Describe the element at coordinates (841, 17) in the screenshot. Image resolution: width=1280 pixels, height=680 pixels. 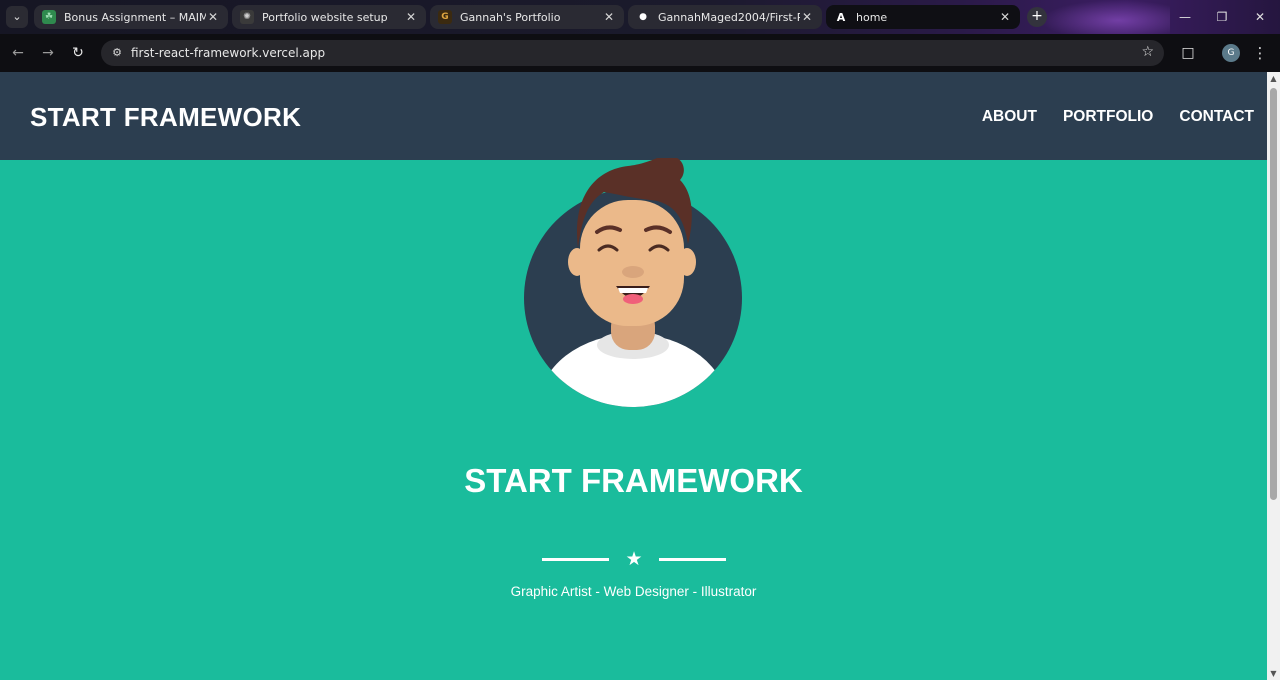
I see `angular-icon: A` at that location.